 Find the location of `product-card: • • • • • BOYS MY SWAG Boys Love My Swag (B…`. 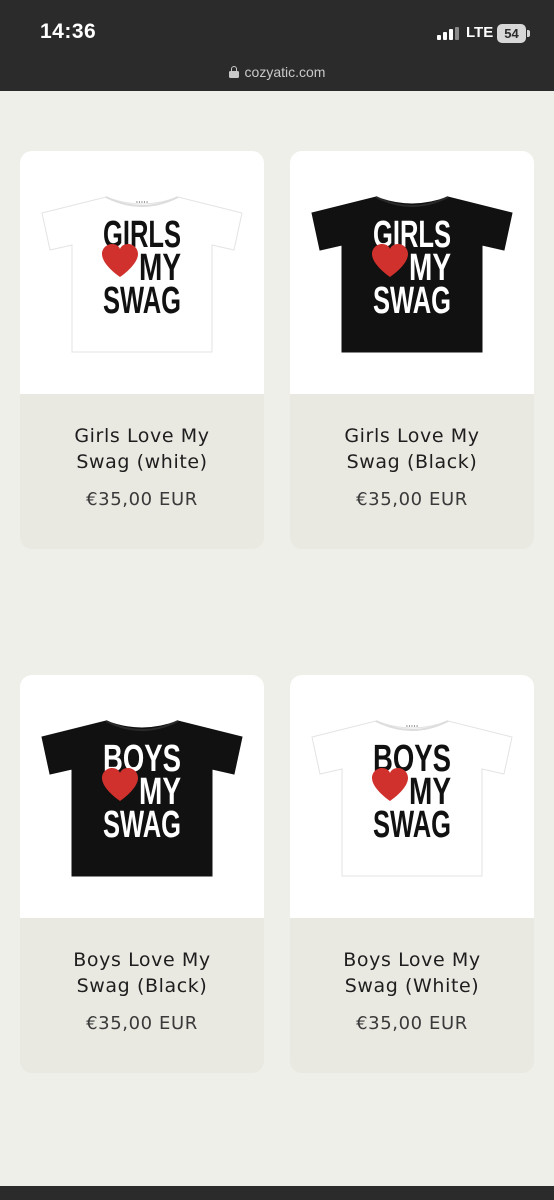

product-card: • • • • • BOYS MY SWAG Boys Love My Swag (B… is located at coordinates (142, 874).